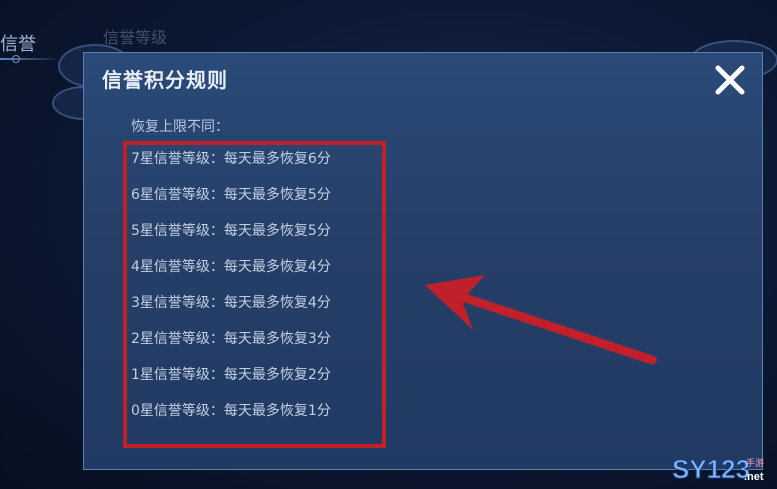 Image resolution: width=777 pixels, height=489 pixels. What do you see at coordinates (231, 195) in the screenshot?
I see `rule-item: 6星信誉等级：每天最多恢复5分` at bounding box center [231, 195].